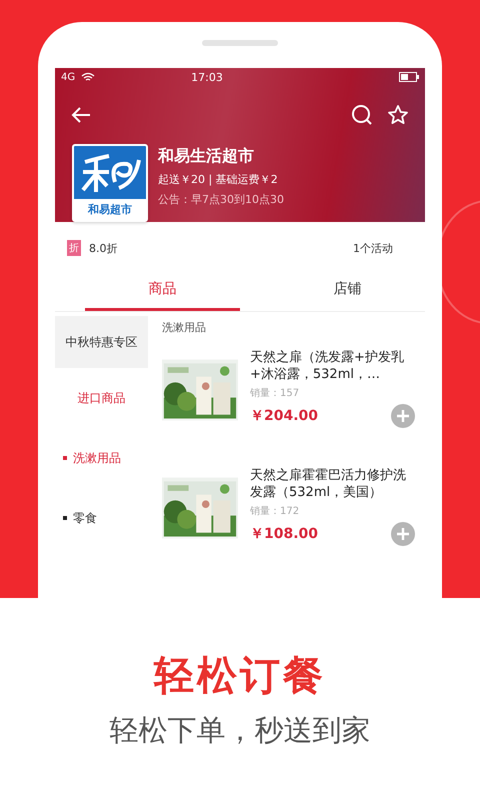 The height and width of the screenshot is (800, 480). Describe the element at coordinates (332, 484) in the screenshot. I see `product-name: 天然之扉霍霍巴活力修护洗发露（532ml，美国）` at that location.